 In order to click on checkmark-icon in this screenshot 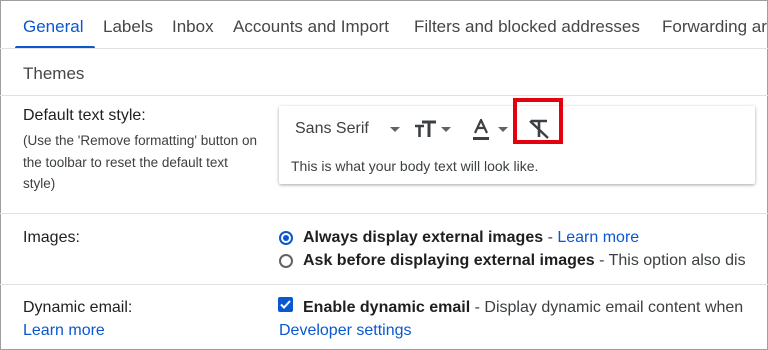, I will do `click(285, 304)`.